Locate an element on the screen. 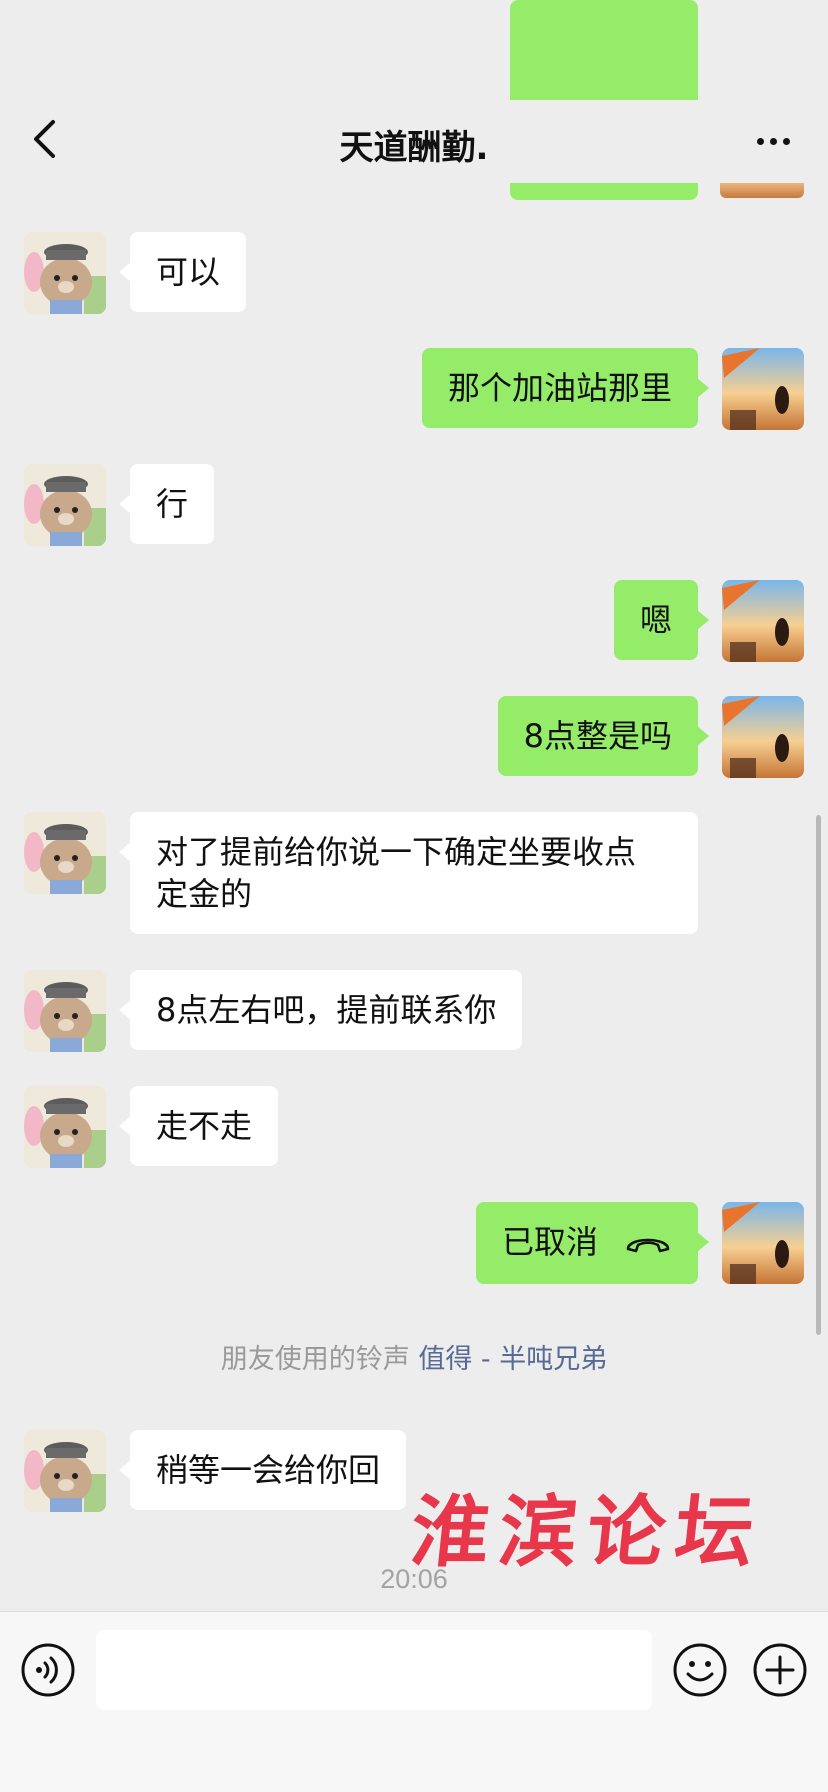 The width and height of the screenshot is (828, 1792). received-message-bubble: 稍等一会给你回 is located at coordinates (262, 1470).